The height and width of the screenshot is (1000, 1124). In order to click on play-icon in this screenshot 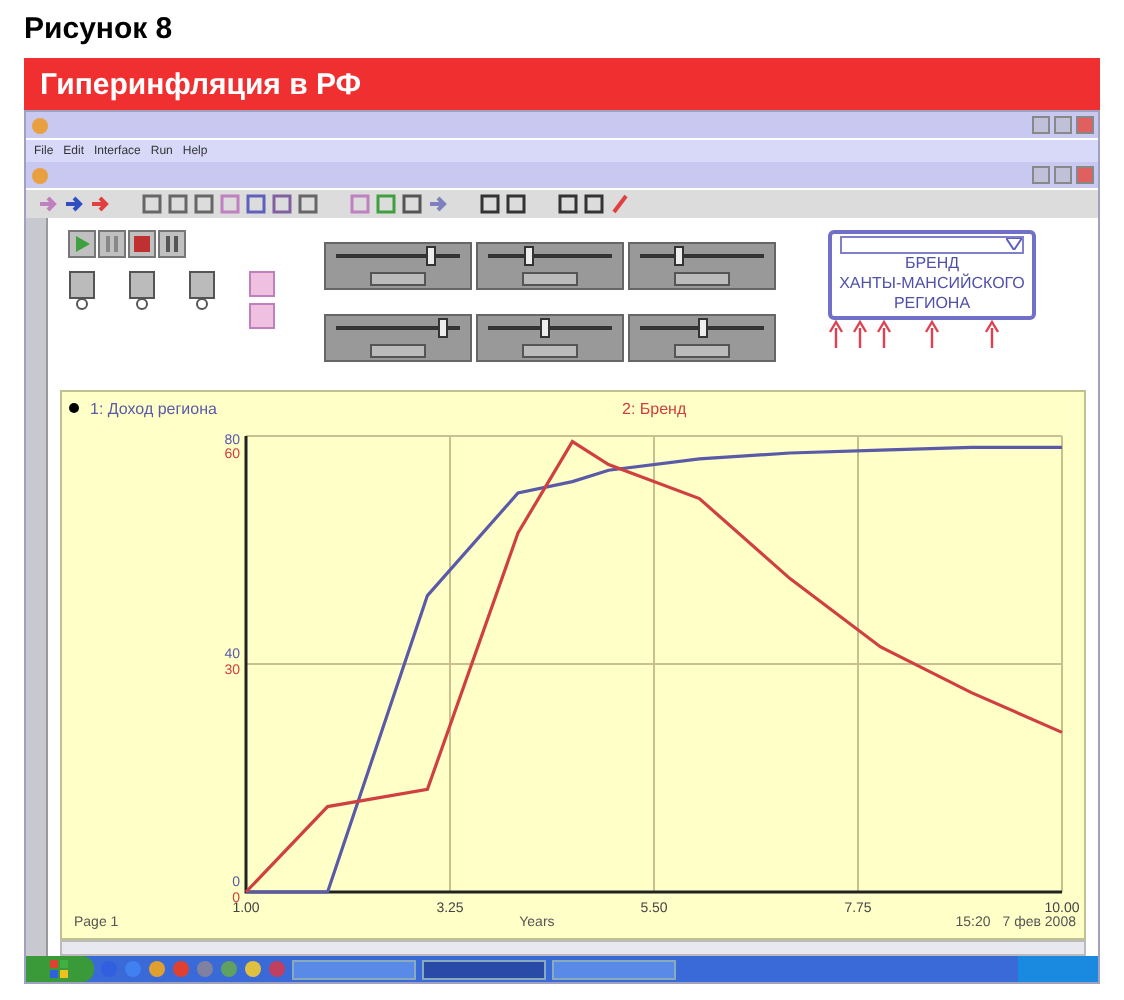, I will do `click(82, 244)`.